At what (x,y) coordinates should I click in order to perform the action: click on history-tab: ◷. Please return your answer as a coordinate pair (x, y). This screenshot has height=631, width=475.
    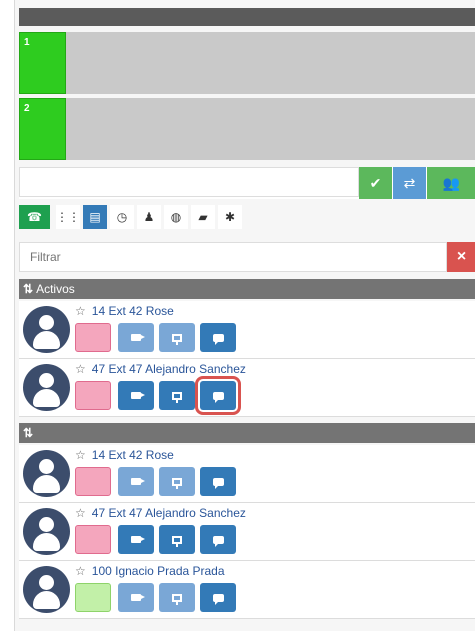
    Looking at the image, I should click on (122, 217).